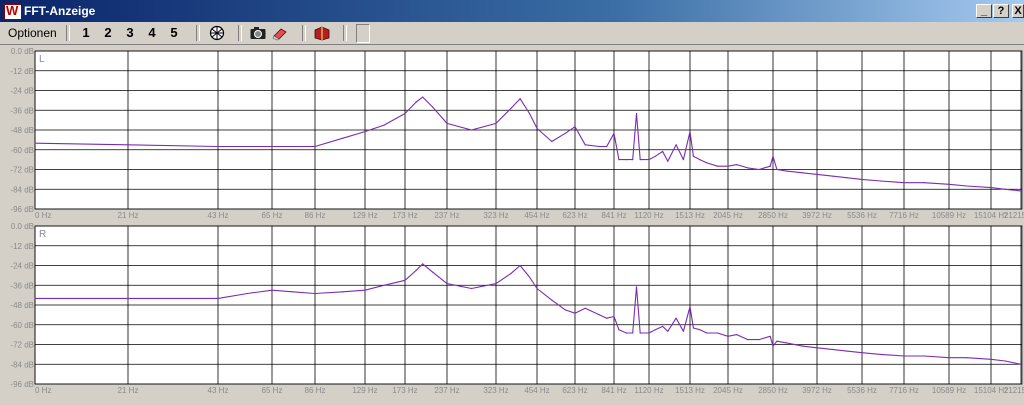 Image resolution: width=1024 pixels, height=405 pixels. Describe the element at coordinates (272, 390) in the screenshot. I see `x-tick-label: 65 Hz` at that location.